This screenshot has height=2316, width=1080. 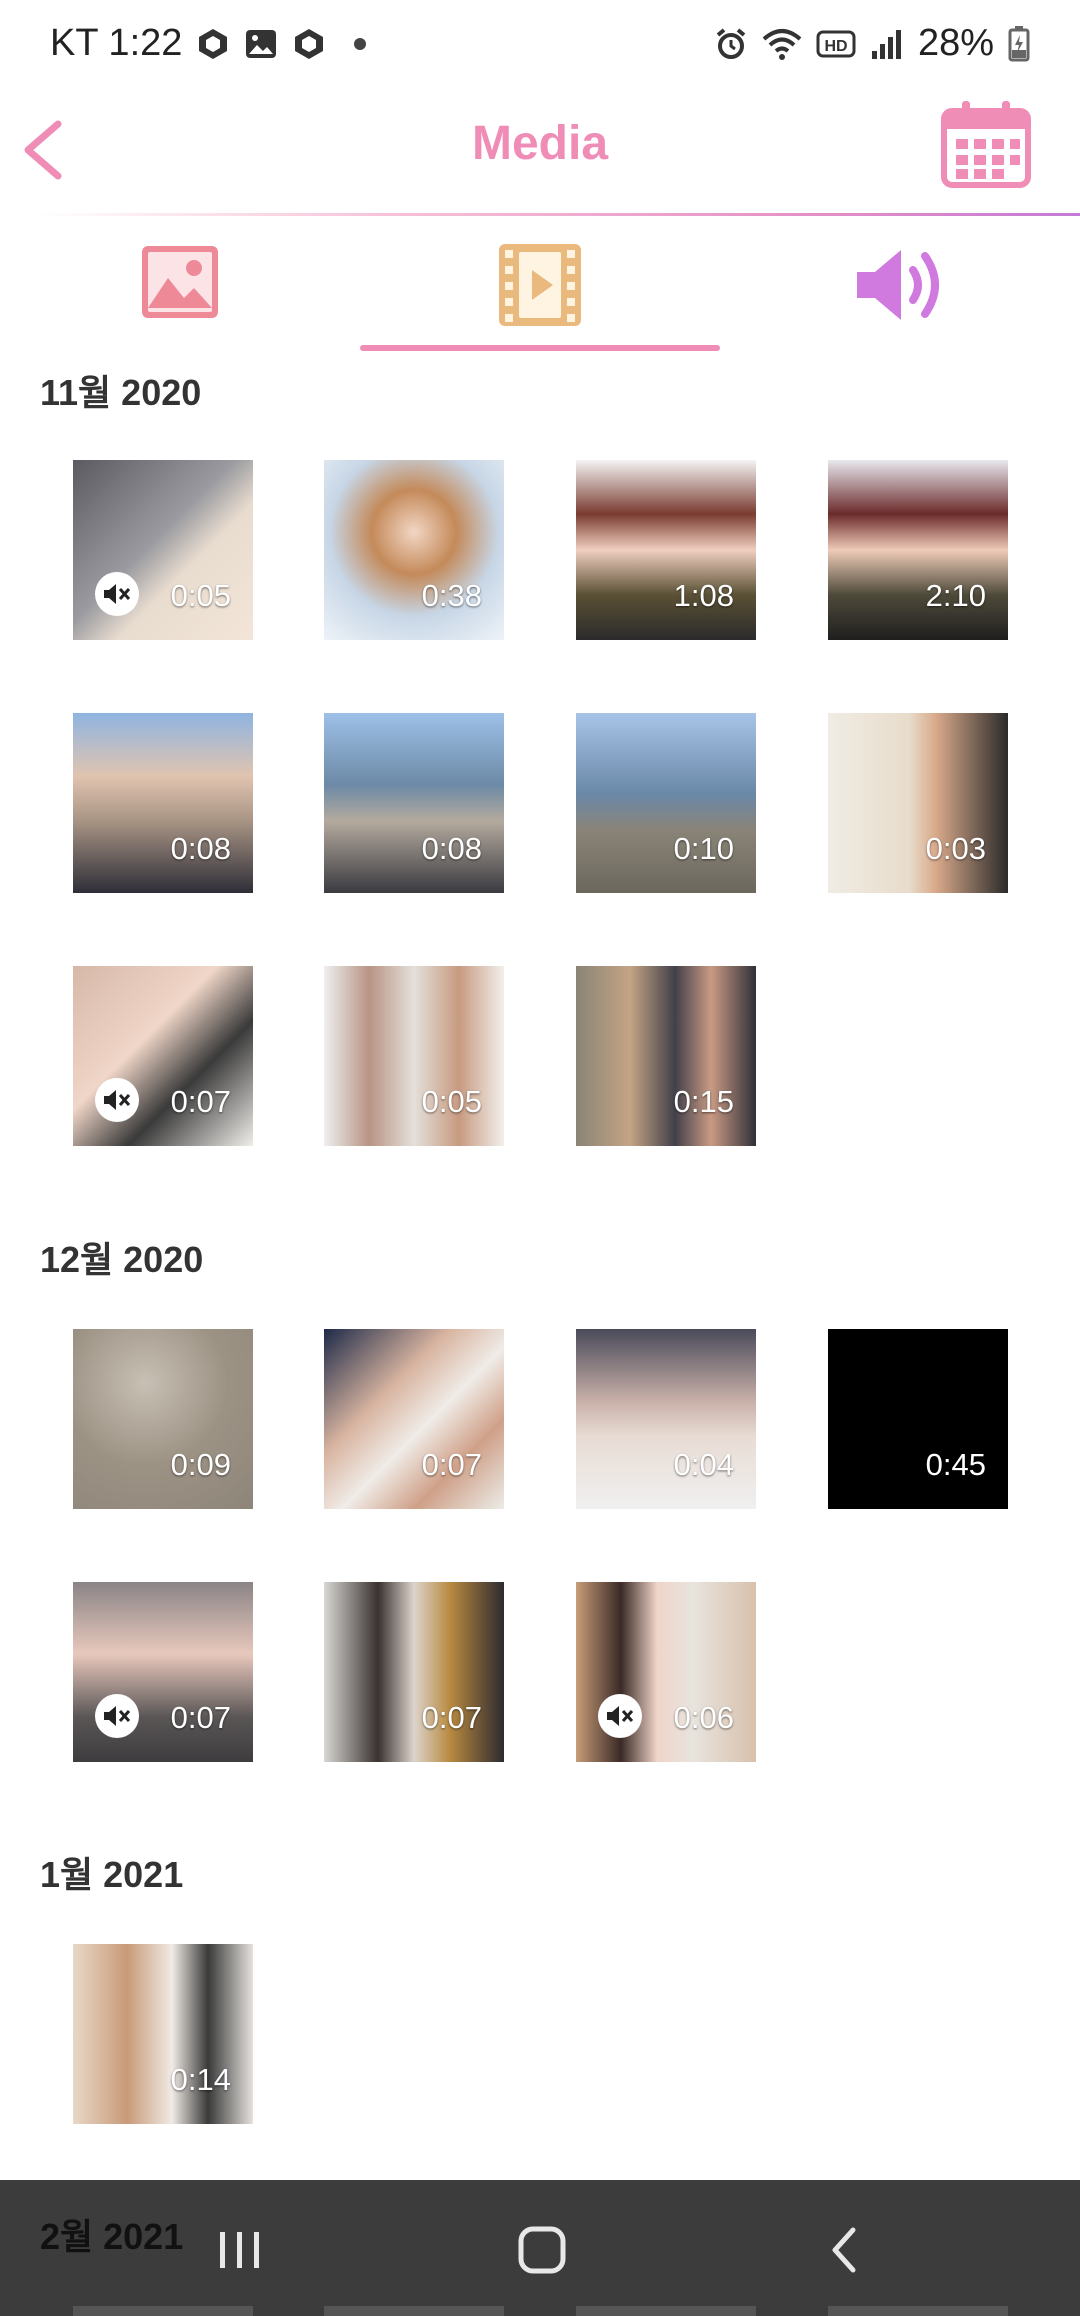 I want to click on status-right: HD 28%, so click(x=872, y=43).